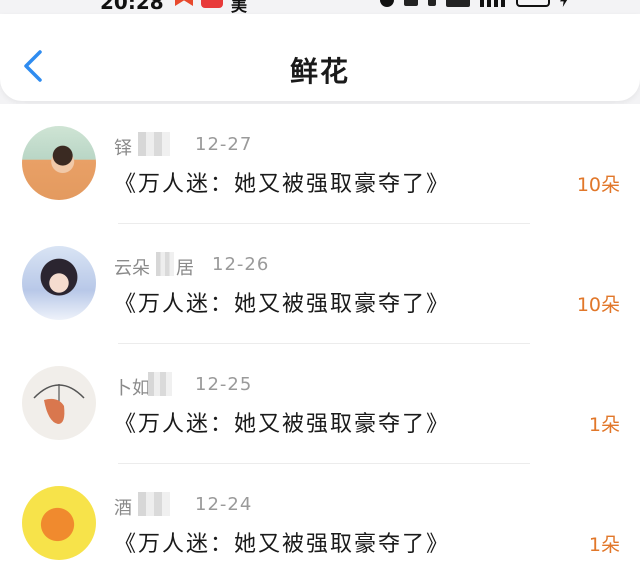 This screenshot has height=584, width=640. Describe the element at coordinates (132, 7) in the screenshot. I see `status-time: 20:28` at that location.